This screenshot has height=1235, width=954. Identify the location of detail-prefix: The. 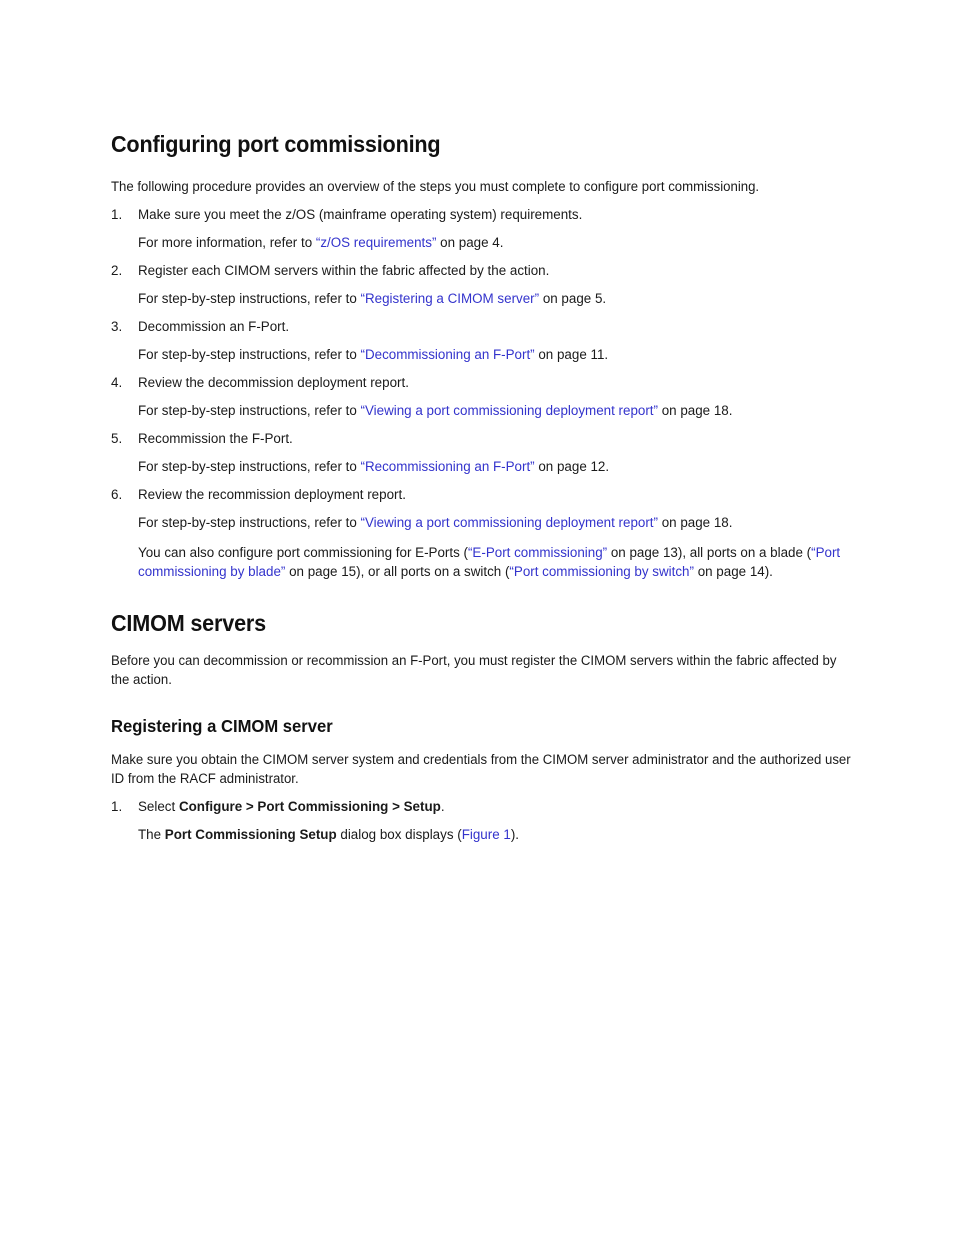
(151, 834).